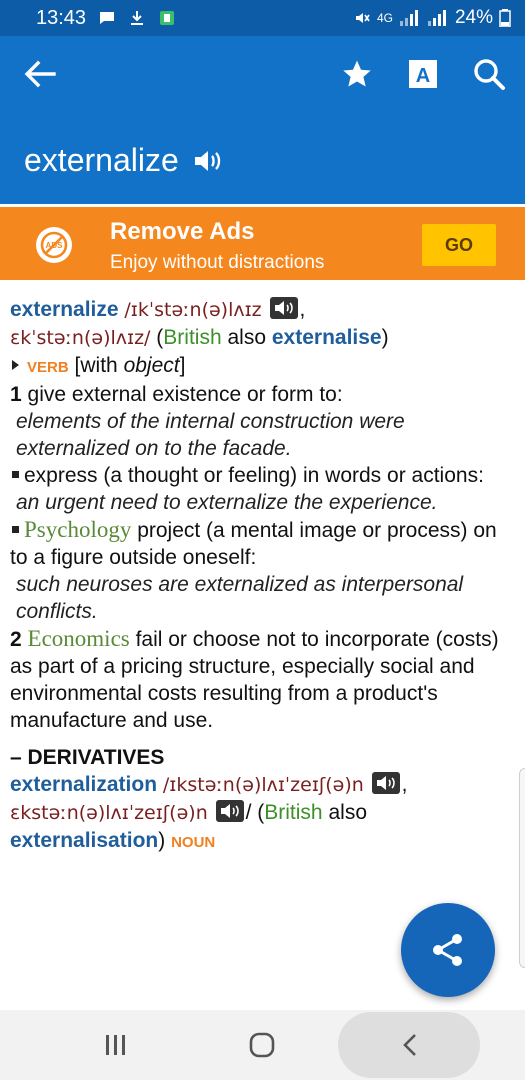 The image size is (525, 1080). Describe the element at coordinates (262, 366) in the screenshot. I see `pos-line: verb [with object]` at that location.